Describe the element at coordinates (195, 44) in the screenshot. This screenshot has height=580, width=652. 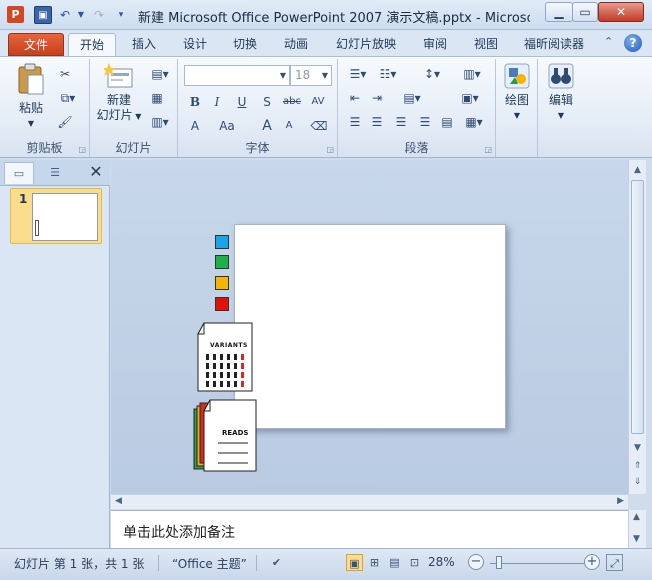
I see `tab-design: 设计` at that location.